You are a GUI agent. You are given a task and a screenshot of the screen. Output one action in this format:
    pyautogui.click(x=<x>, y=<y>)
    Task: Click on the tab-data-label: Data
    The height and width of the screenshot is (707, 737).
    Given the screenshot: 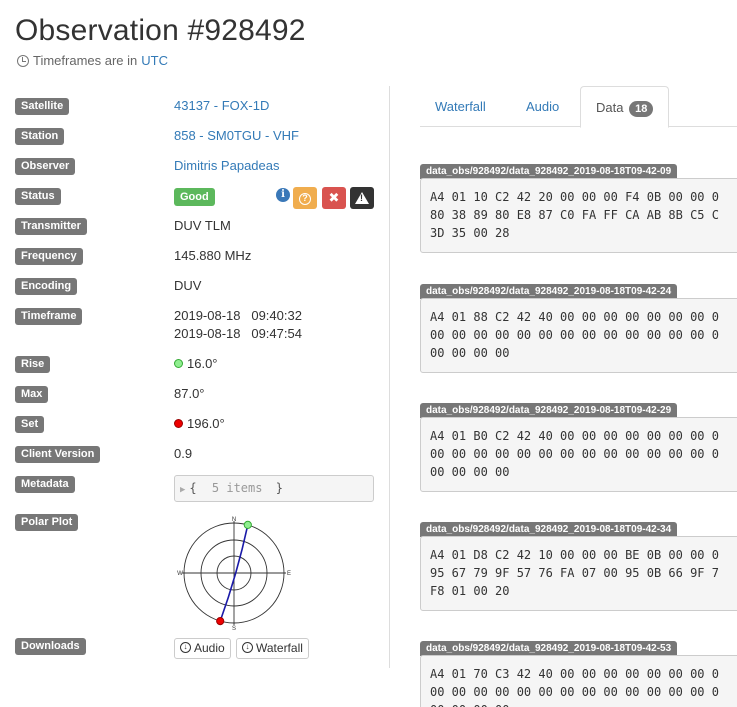 What is the action you would take?
    pyautogui.click(x=610, y=107)
    